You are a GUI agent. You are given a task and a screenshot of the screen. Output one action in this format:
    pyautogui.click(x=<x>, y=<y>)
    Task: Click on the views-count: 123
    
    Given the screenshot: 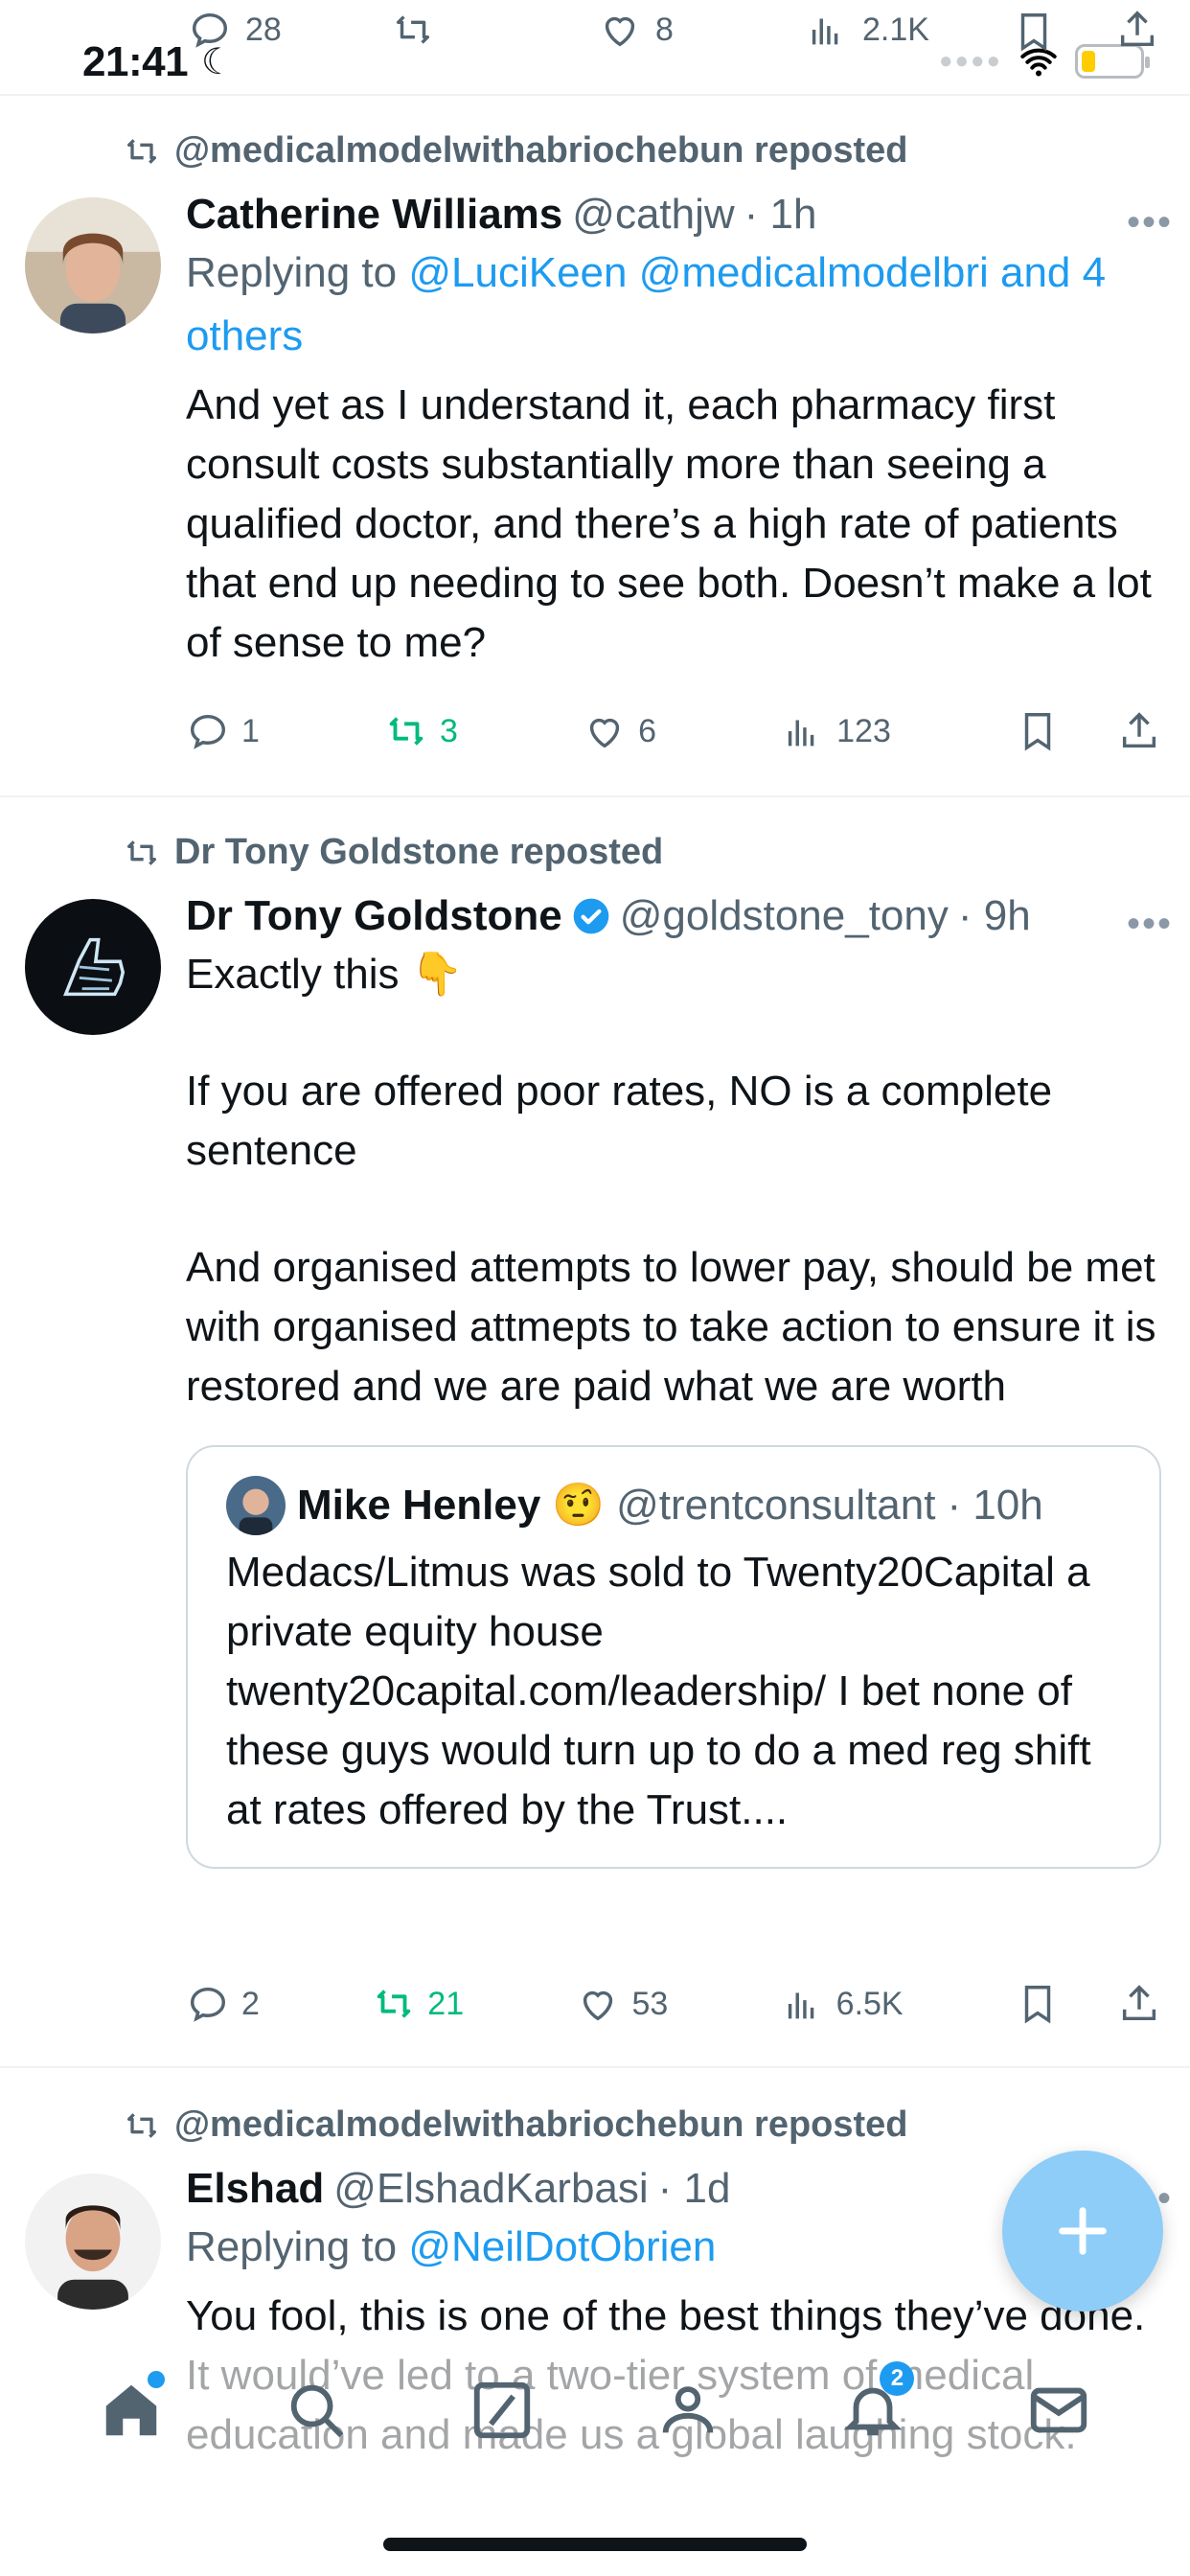 What is the action you would take?
    pyautogui.click(x=864, y=730)
    